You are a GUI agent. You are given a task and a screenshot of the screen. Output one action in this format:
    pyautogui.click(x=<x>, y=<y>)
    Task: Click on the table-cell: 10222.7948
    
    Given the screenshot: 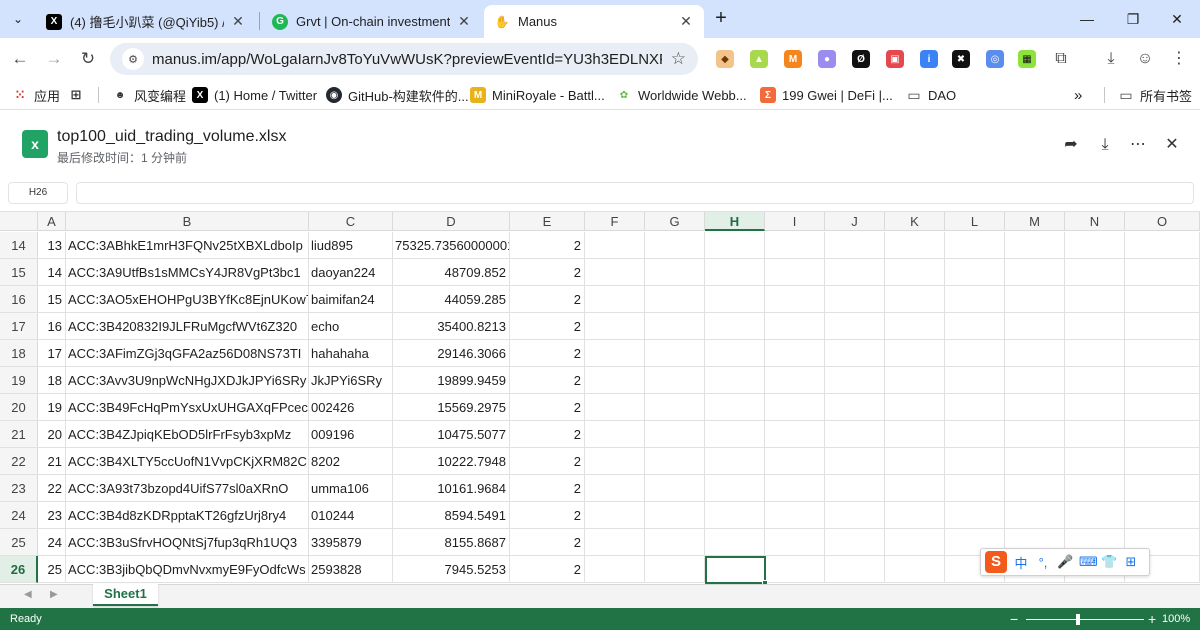 What is the action you would take?
    pyautogui.click(x=451, y=461)
    